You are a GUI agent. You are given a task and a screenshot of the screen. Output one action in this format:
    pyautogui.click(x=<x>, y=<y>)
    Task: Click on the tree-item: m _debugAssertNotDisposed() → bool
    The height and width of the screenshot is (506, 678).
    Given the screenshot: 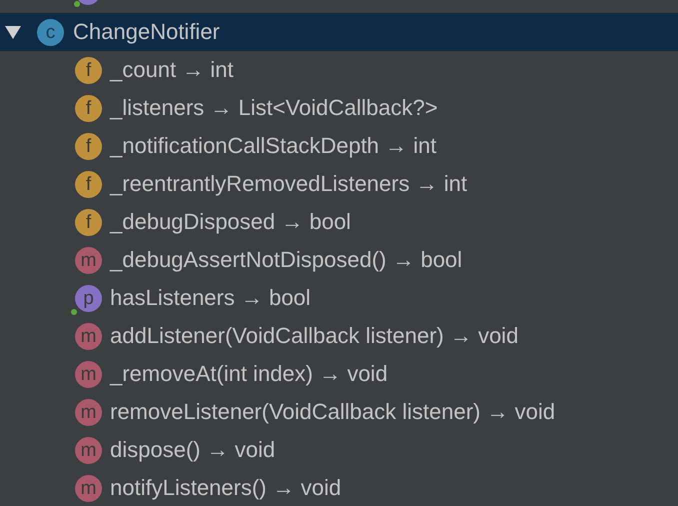 What is the action you would take?
    pyautogui.click(x=339, y=260)
    